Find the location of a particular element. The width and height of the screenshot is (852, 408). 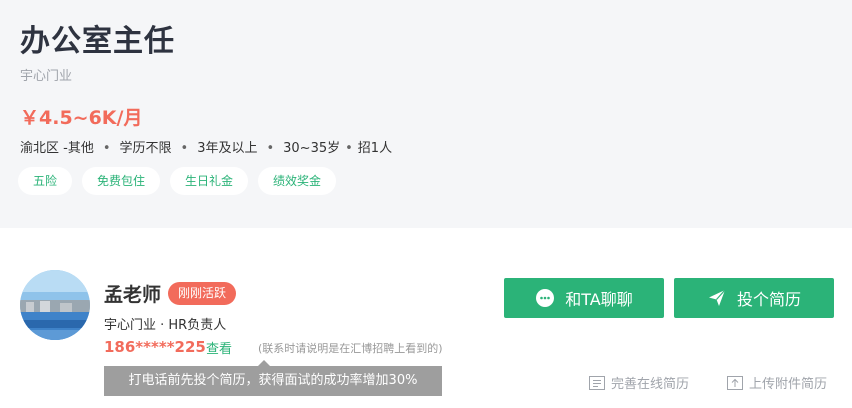

chat-button-label: 和TA聊聊 is located at coordinates (599, 299).